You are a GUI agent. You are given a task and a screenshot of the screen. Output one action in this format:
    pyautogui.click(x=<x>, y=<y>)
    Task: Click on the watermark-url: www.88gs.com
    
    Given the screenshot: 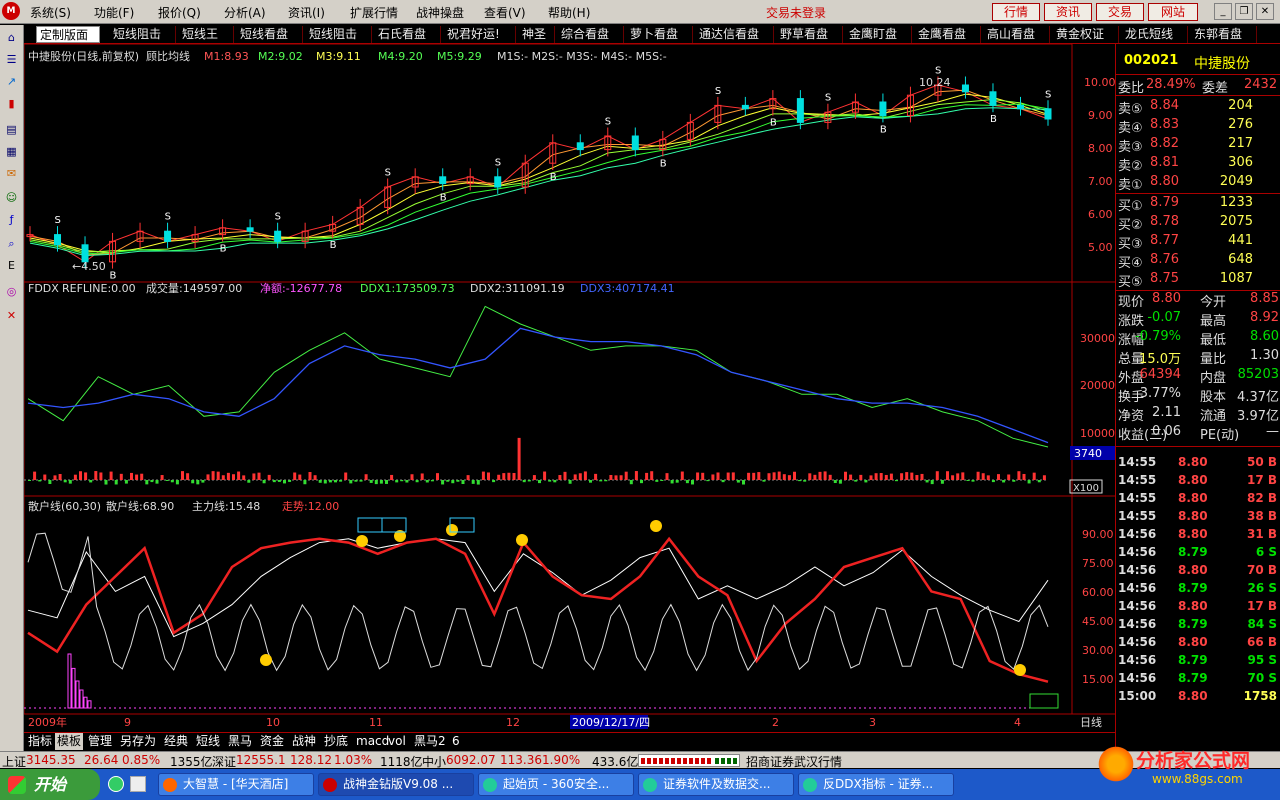 What is the action you would take?
    pyautogui.click(x=1197, y=779)
    